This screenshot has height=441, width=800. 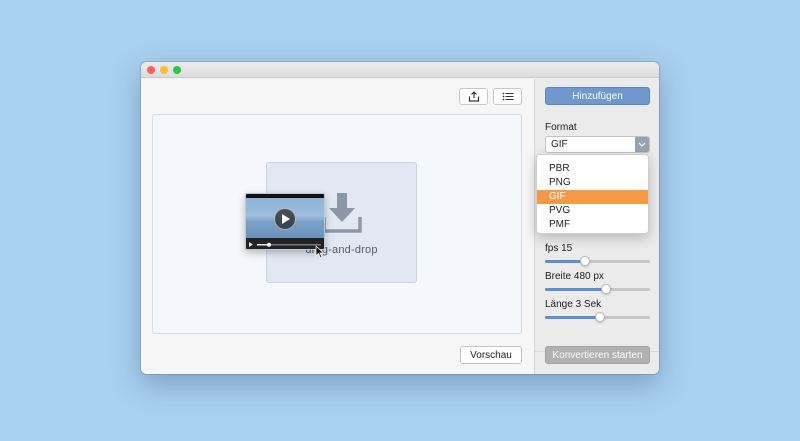 I want to click on length-slider-thumb, so click(x=599, y=317).